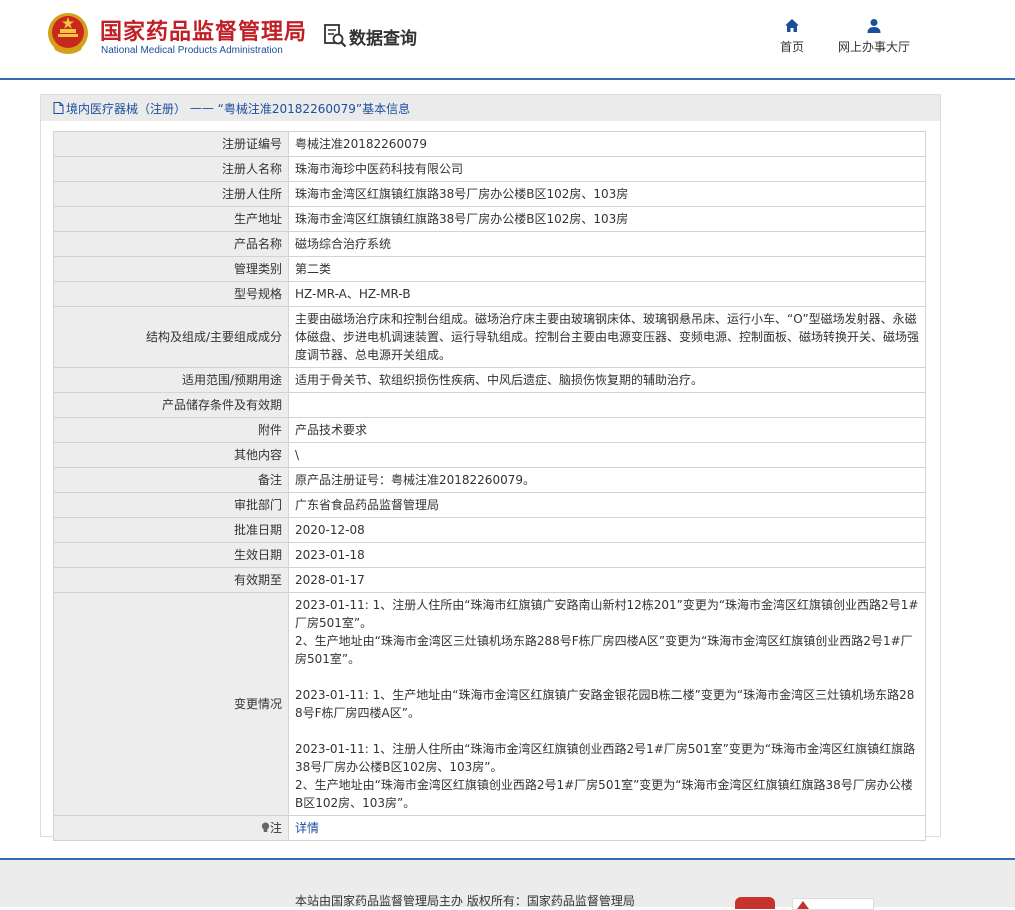 Image resolution: width=1015 pixels, height=910 pixels. I want to click on field-label: 批准日期, so click(171, 530).